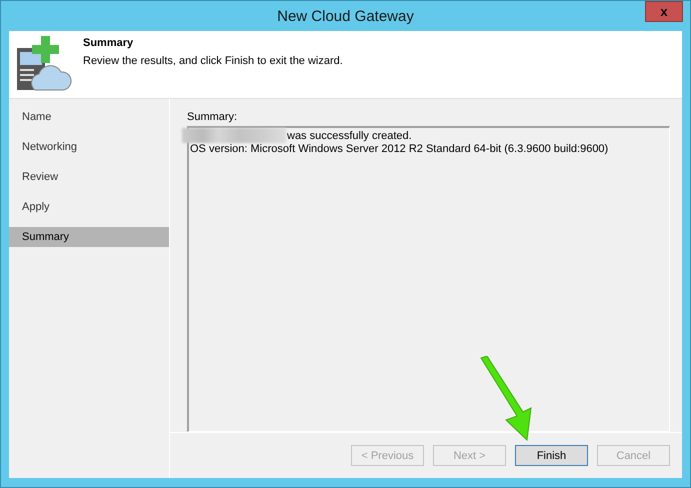  I want to click on wizard-step: Summary, so click(89, 237).